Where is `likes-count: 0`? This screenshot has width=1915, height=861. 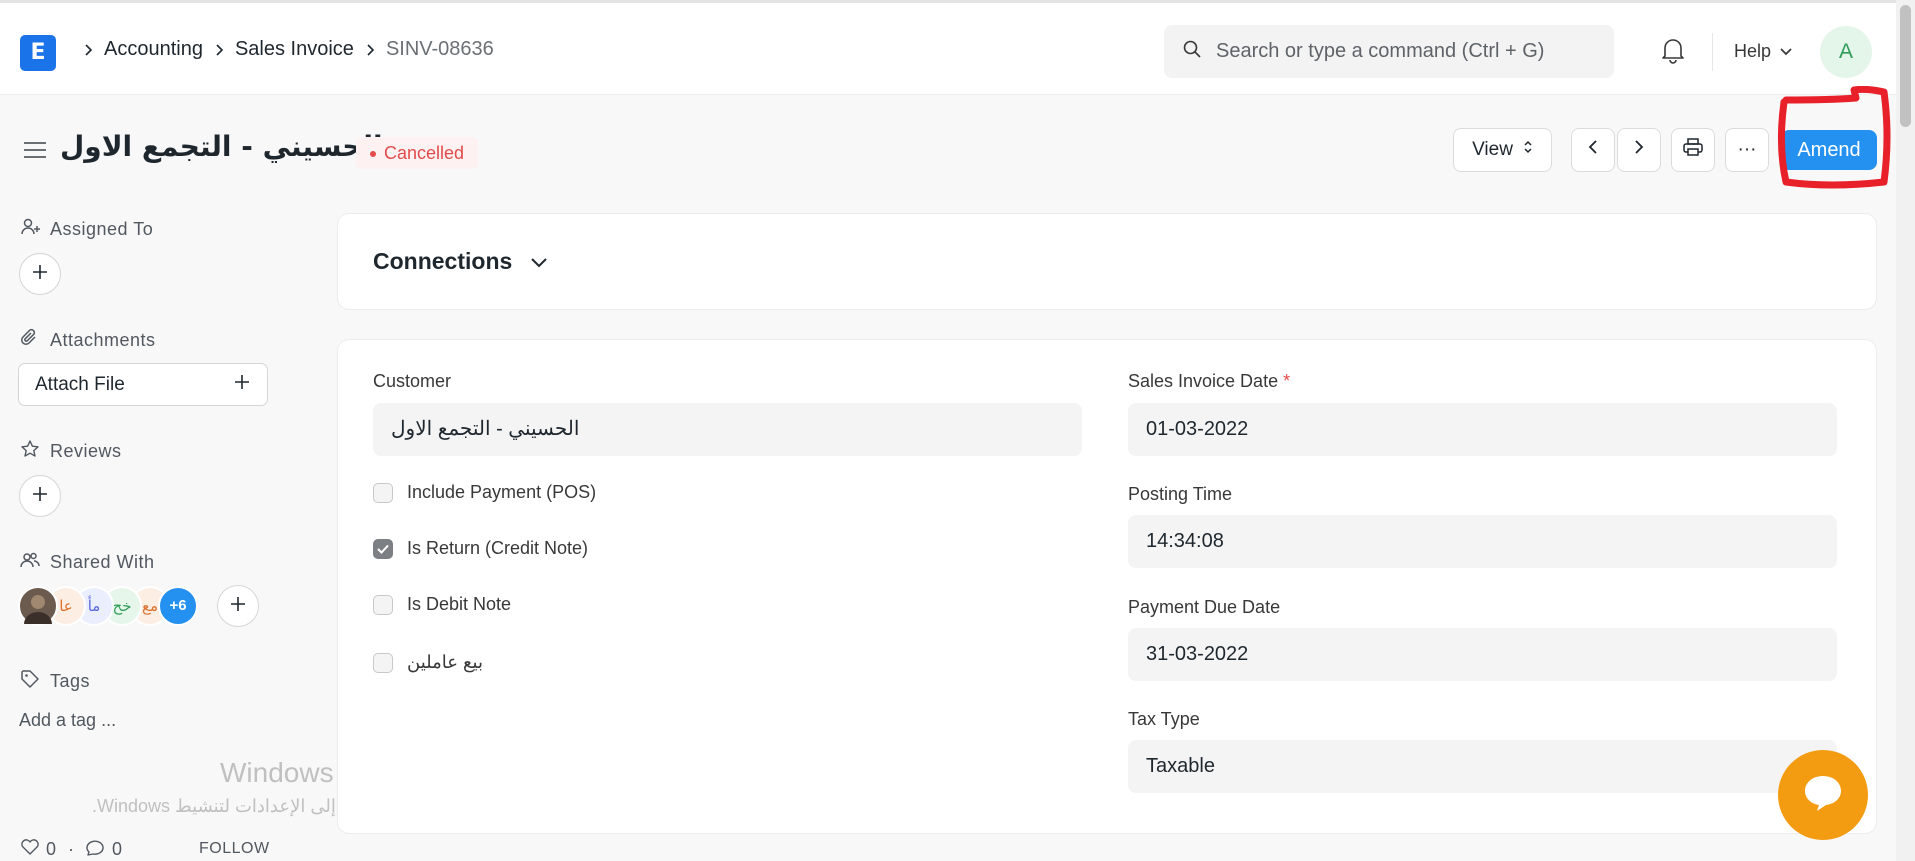
likes-count: 0 is located at coordinates (51, 849).